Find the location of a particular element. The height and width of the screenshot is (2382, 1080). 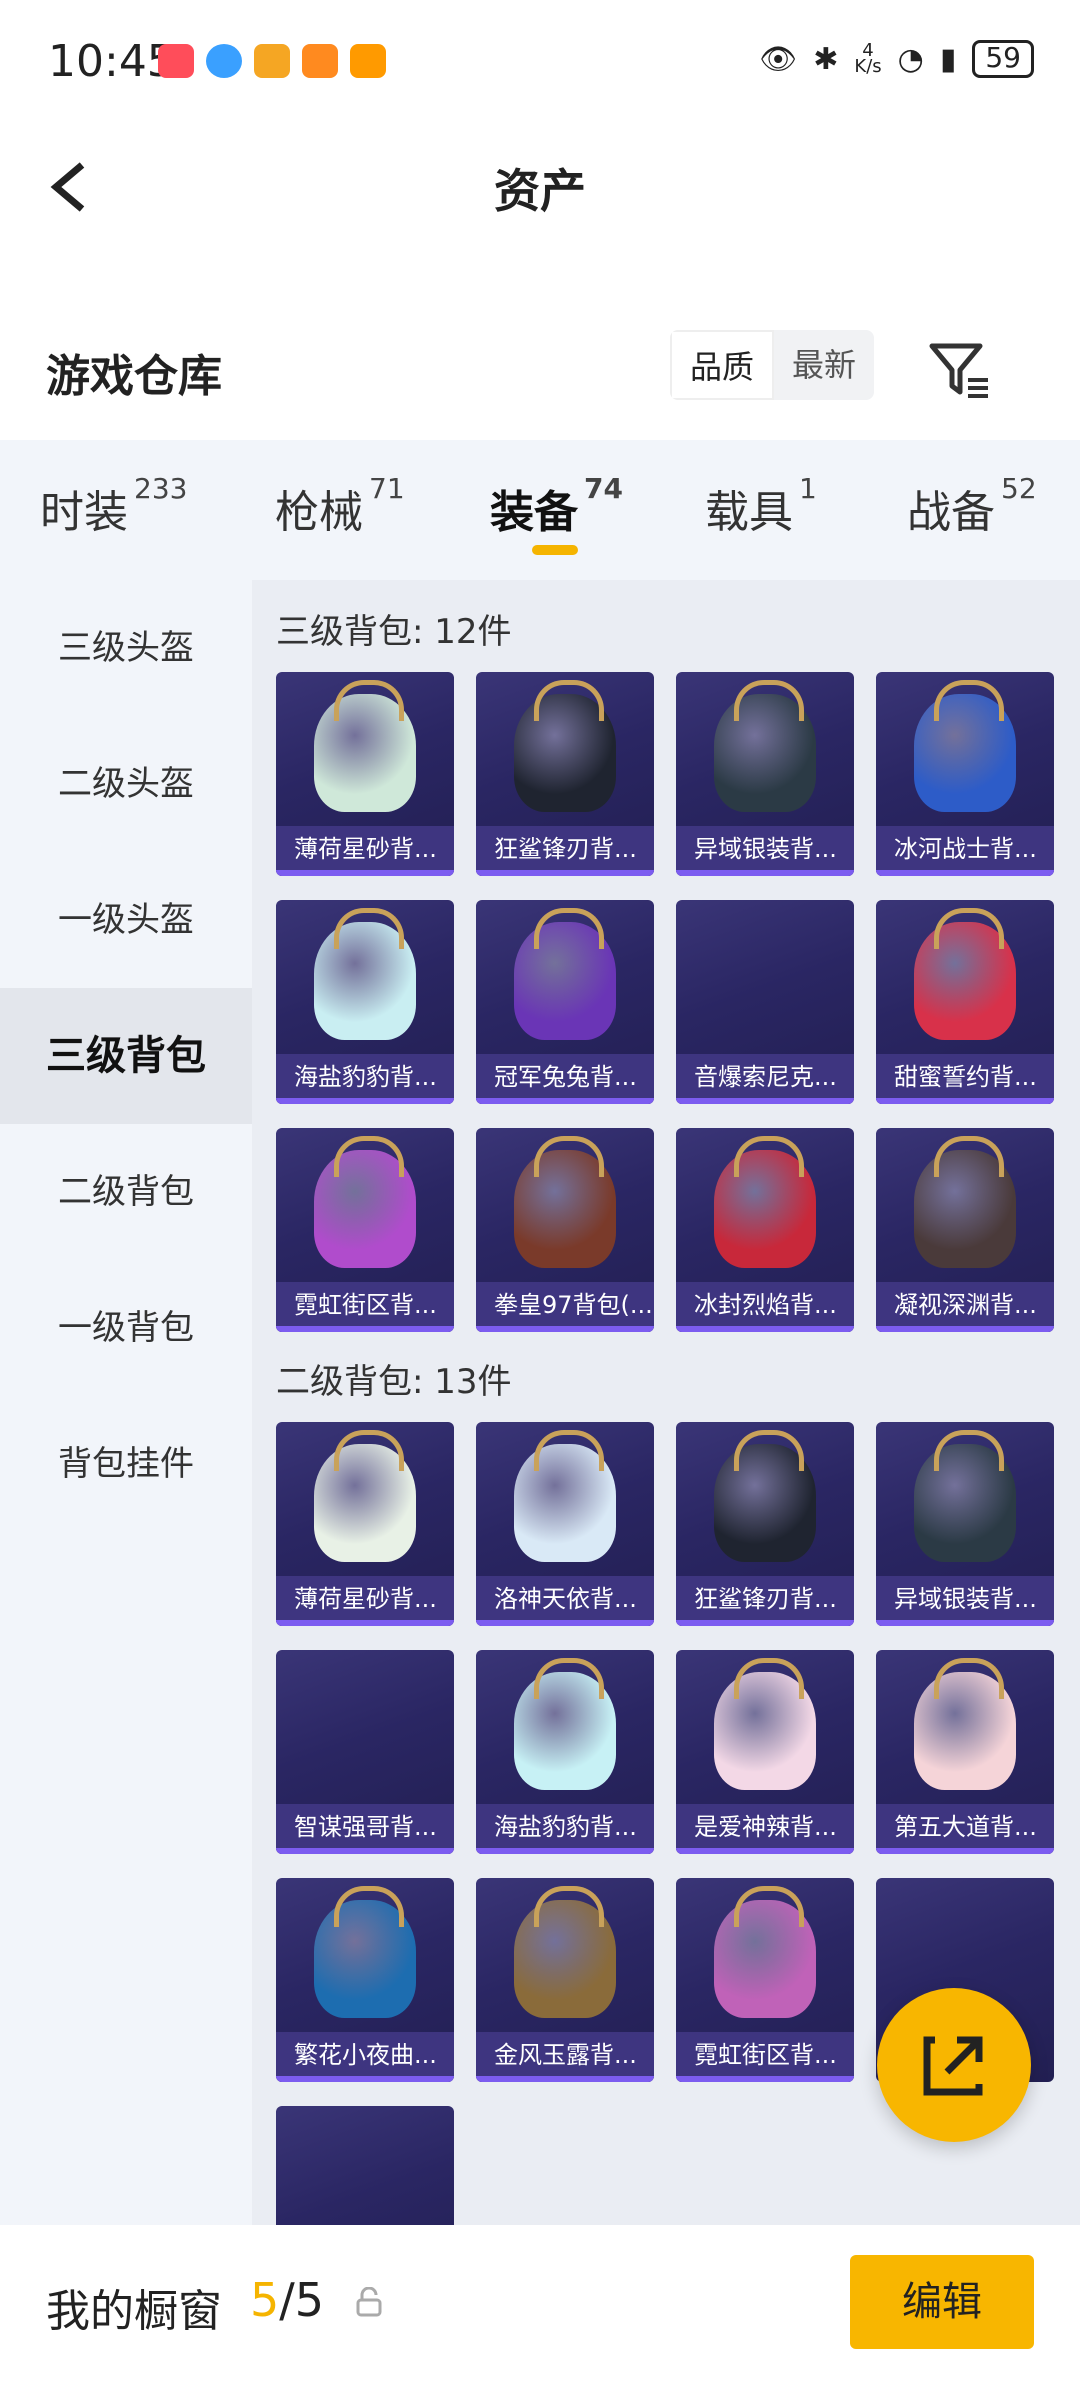

sort-toggle: 品质 最新 is located at coordinates (772, 365).